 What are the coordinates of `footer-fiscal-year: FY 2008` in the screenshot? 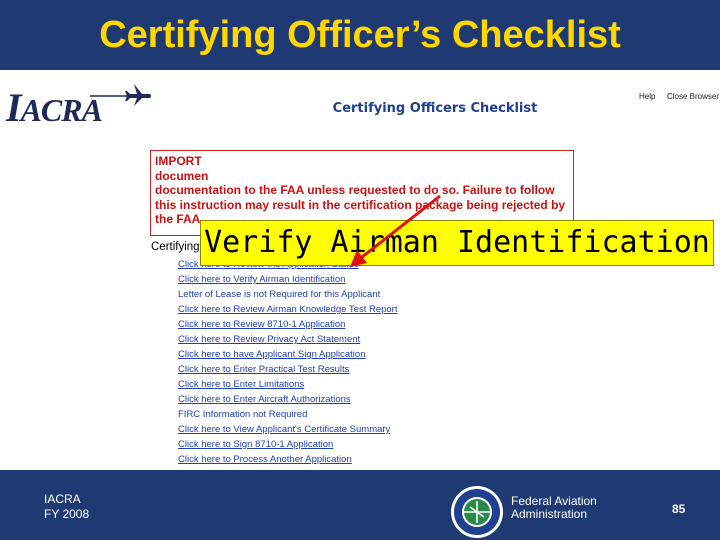 It's located at (67, 514).